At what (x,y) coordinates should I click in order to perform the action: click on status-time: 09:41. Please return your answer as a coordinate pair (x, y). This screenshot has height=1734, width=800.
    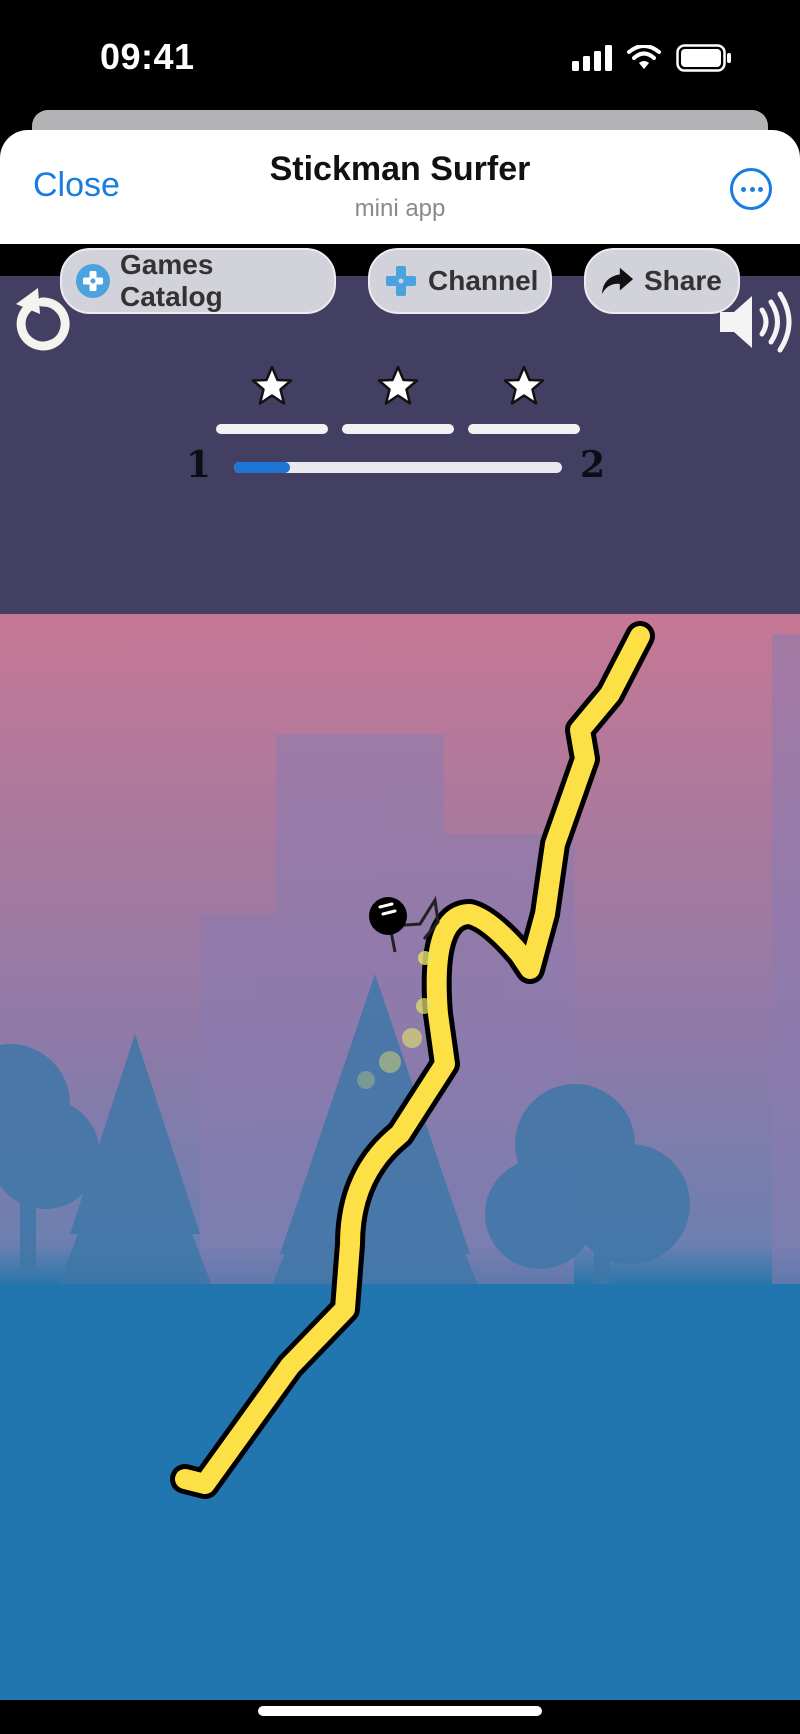
    Looking at the image, I should click on (147, 56).